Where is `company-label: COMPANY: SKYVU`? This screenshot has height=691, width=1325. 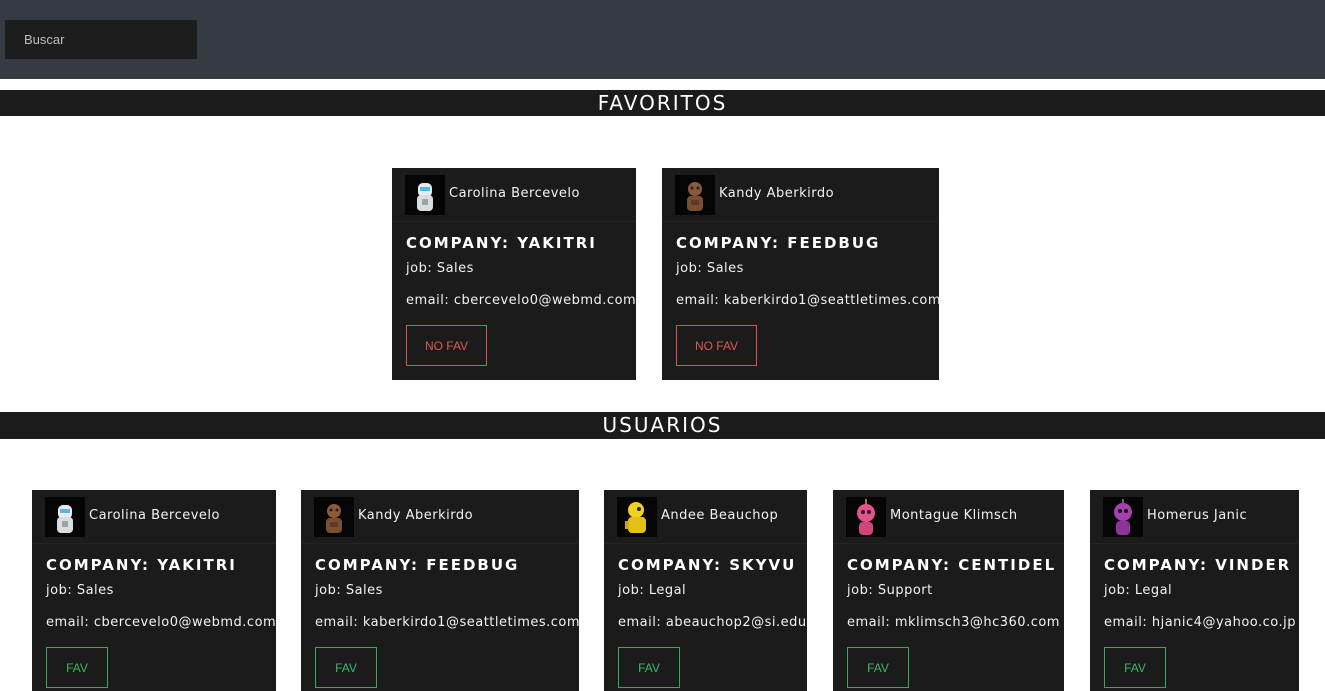
company-label: COMPANY: SKYVU is located at coordinates (707, 565).